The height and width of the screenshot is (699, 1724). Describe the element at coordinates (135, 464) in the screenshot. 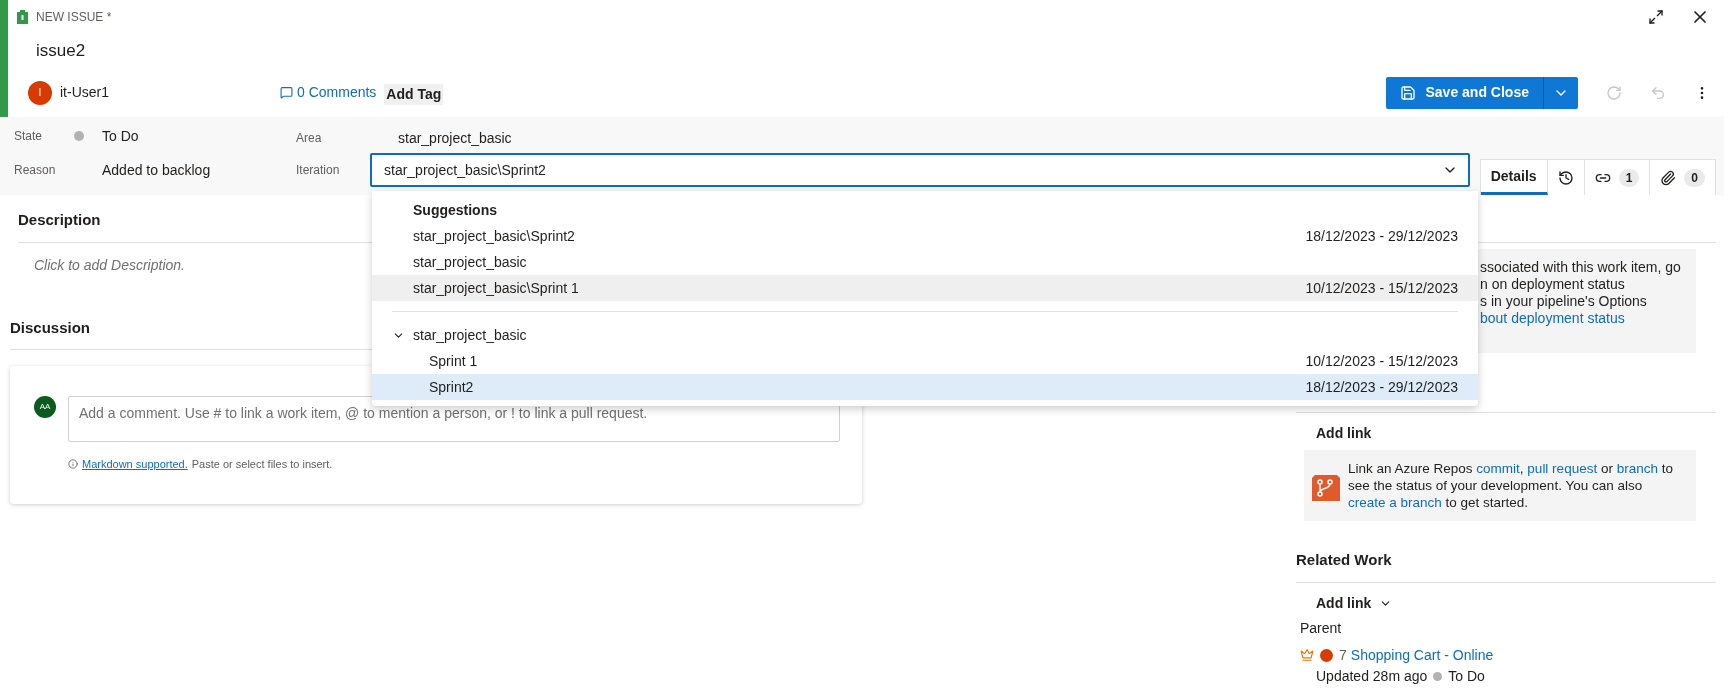

I see `markdown-link: Markdown supported.` at that location.